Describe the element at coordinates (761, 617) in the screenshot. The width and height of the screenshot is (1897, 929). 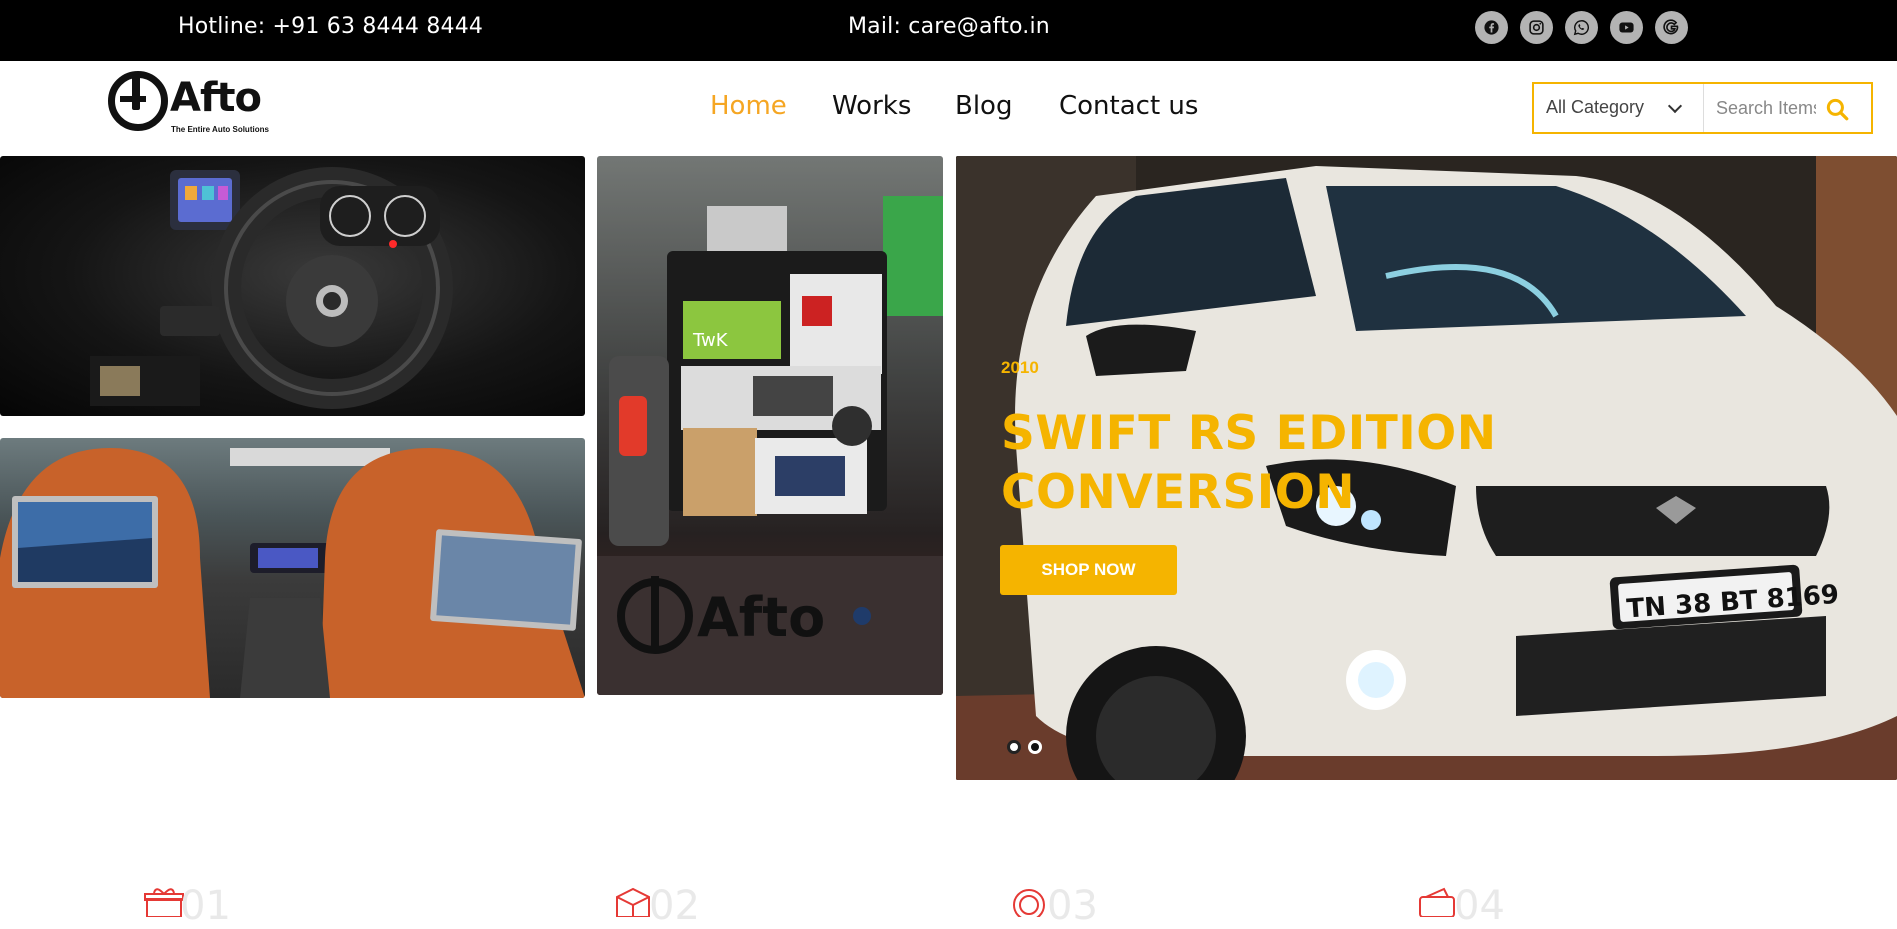
I see `svg-text: Afto` at that location.